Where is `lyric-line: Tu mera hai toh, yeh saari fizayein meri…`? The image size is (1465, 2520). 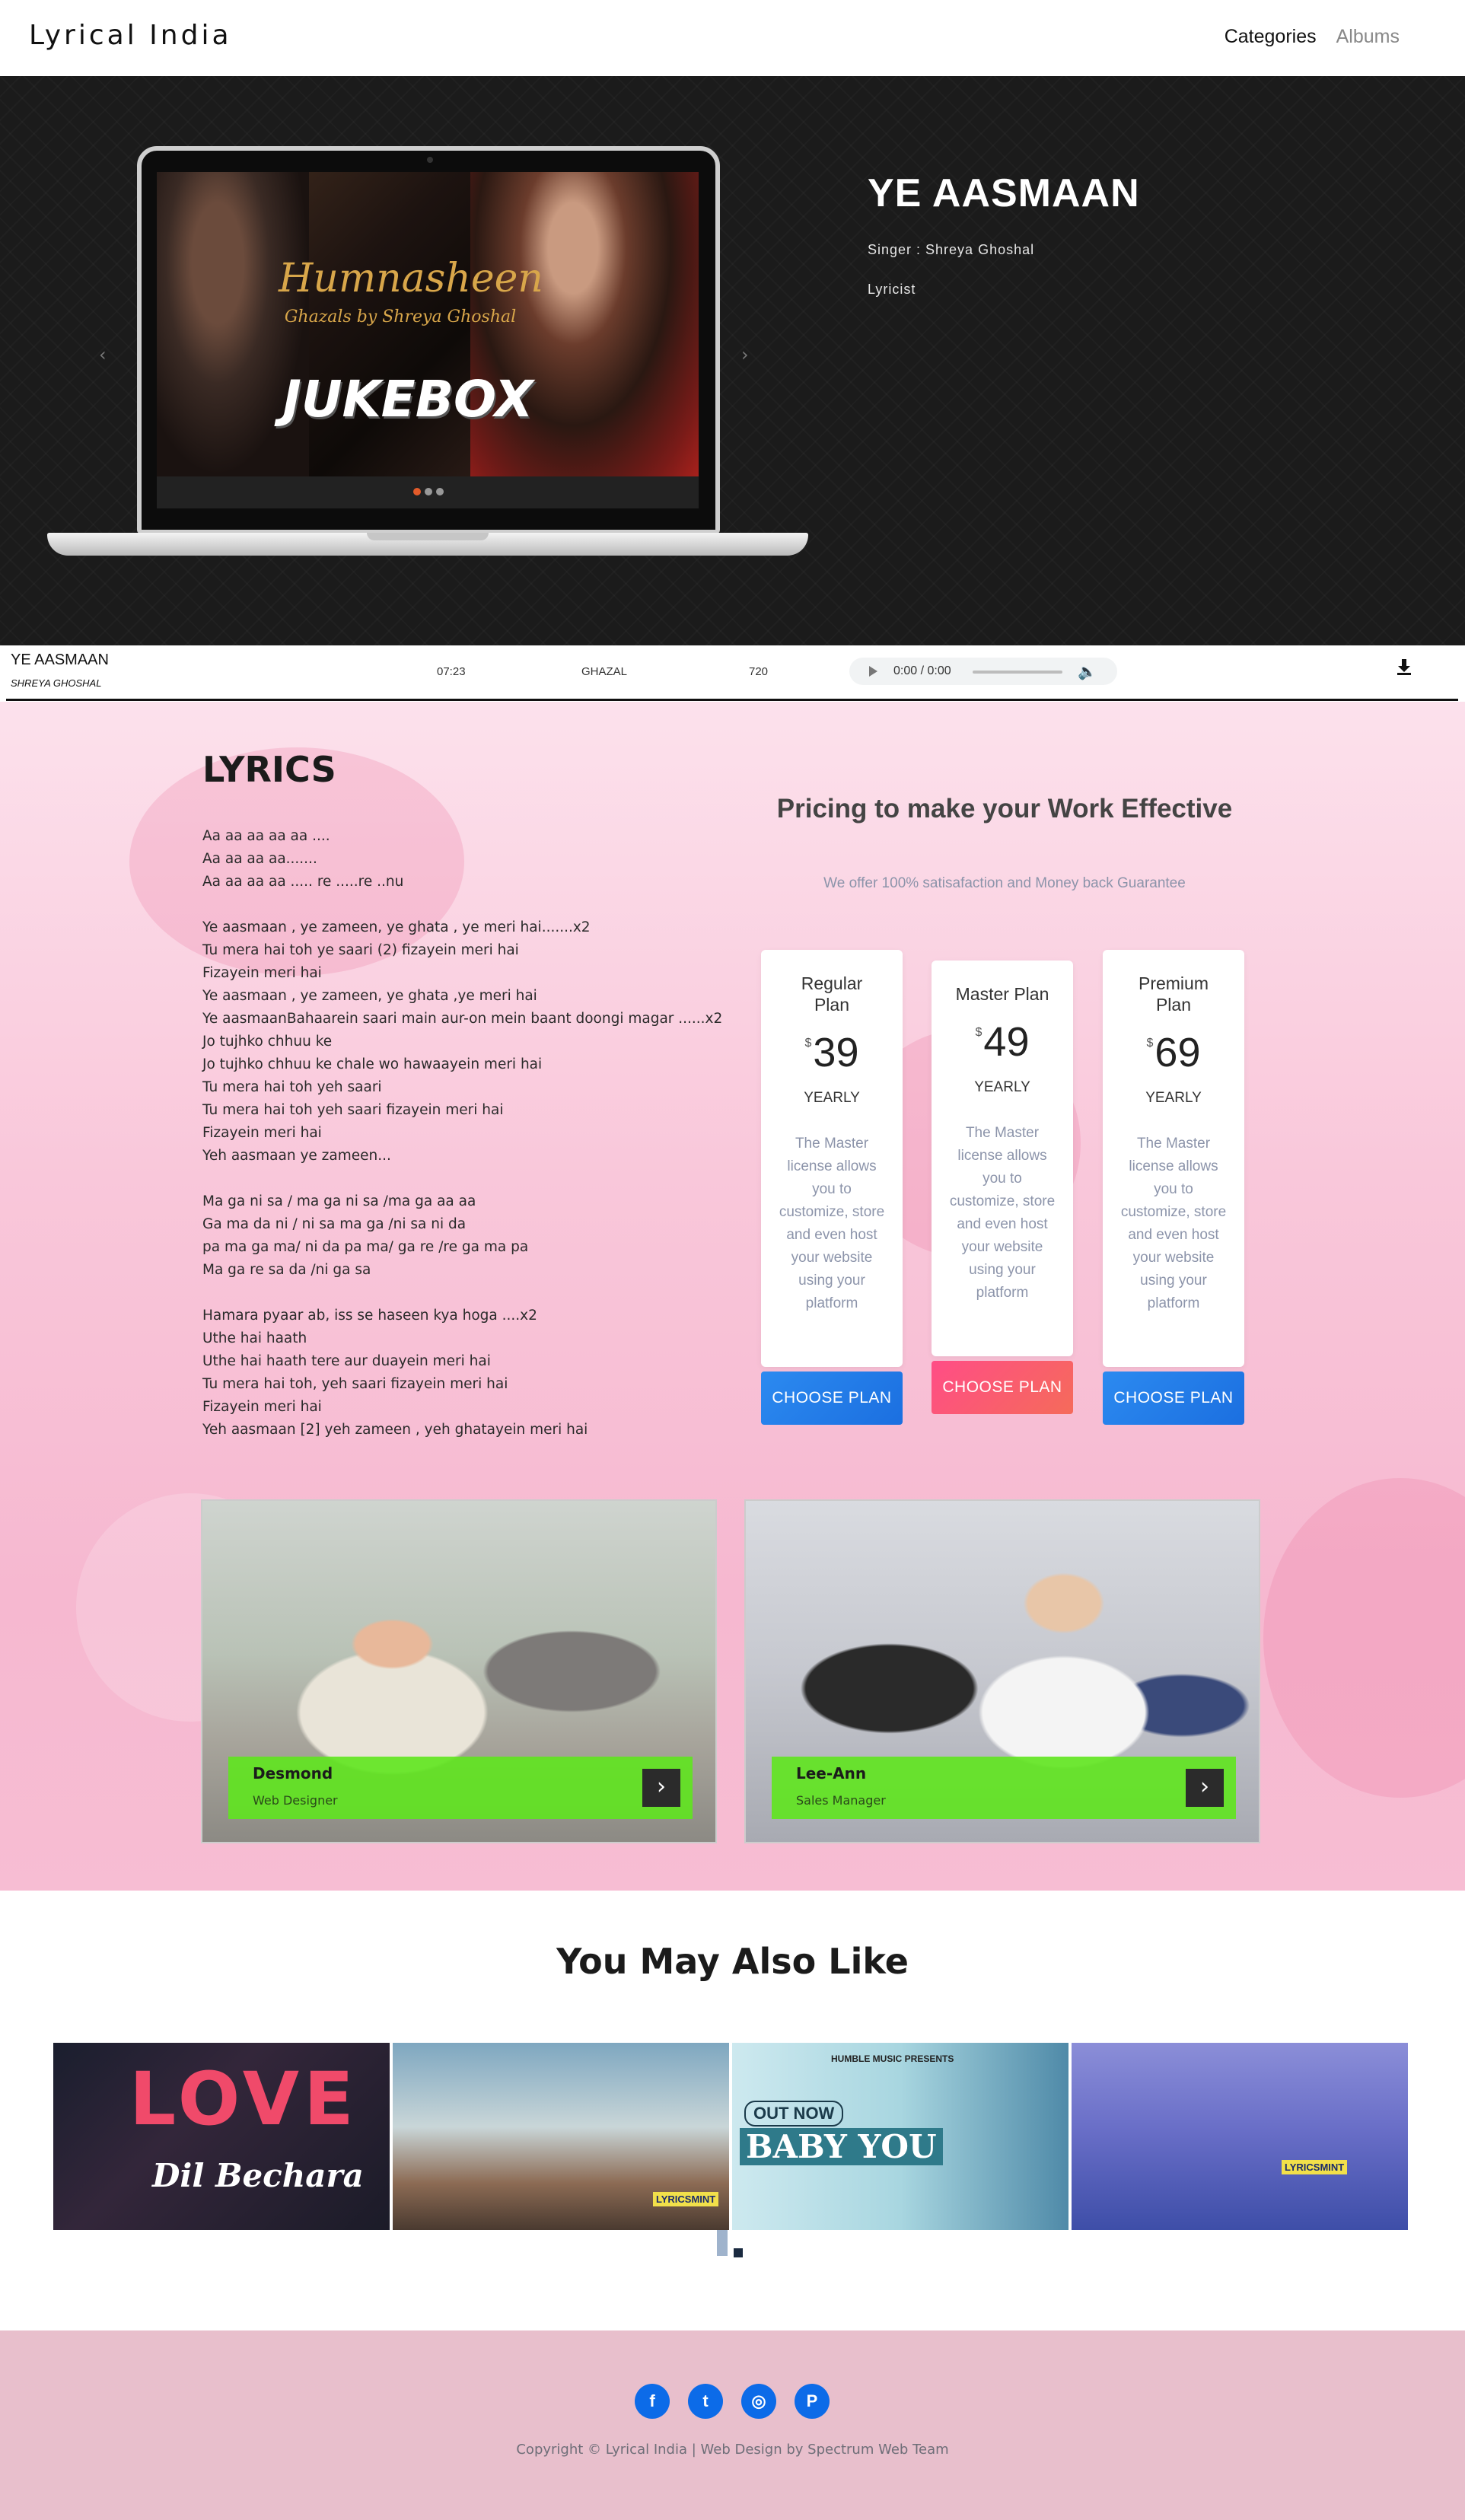 lyric-line: Tu mera hai toh, yeh saari fizayein meri… is located at coordinates (355, 1384).